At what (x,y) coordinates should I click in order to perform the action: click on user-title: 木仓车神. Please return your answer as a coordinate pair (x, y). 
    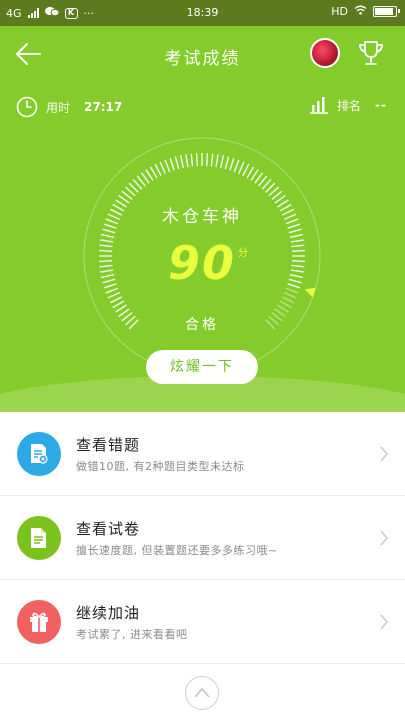
    Looking at the image, I should click on (202, 217).